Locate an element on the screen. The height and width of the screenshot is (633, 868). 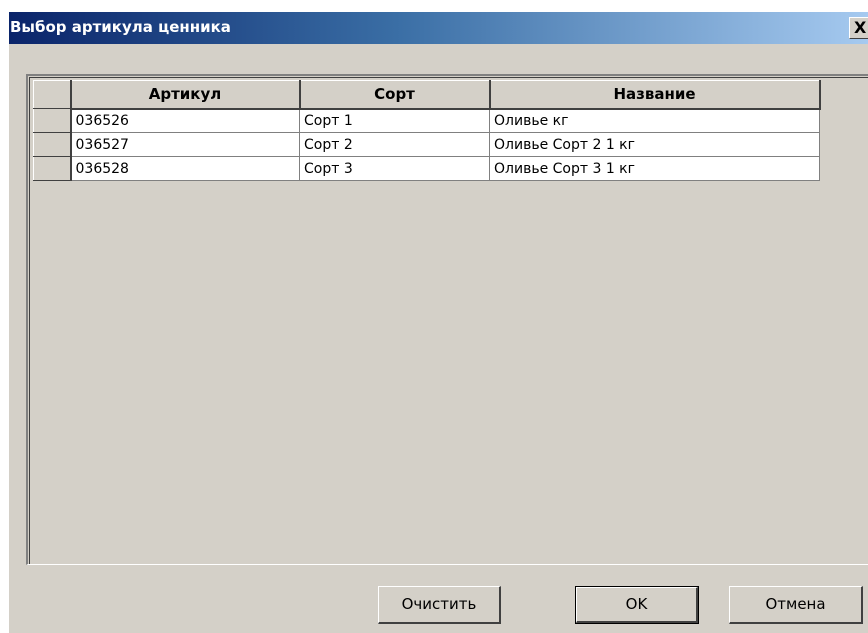
table-row: 036526 Сорт 1 Оливье кг is located at coordinates (426, 120).